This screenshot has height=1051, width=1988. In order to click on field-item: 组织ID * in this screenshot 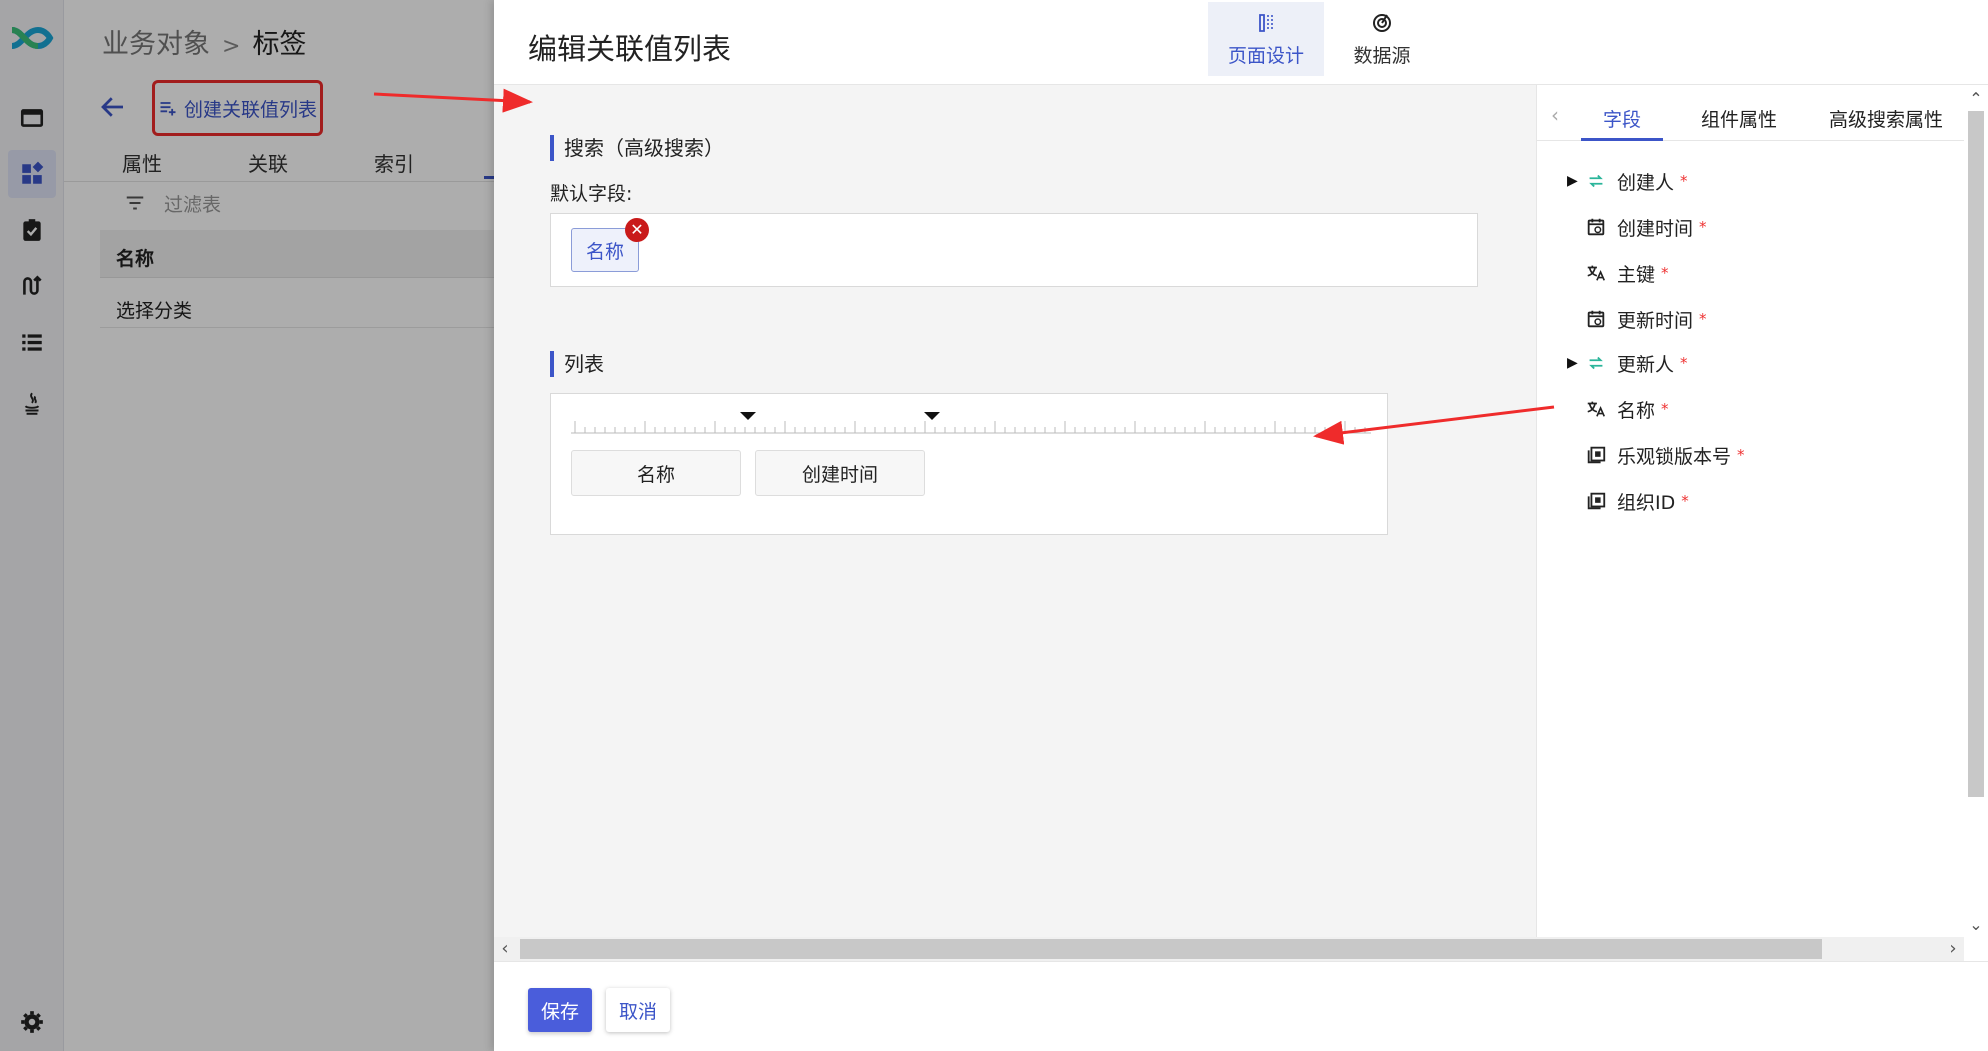, I will do `click(1628, 501)`.